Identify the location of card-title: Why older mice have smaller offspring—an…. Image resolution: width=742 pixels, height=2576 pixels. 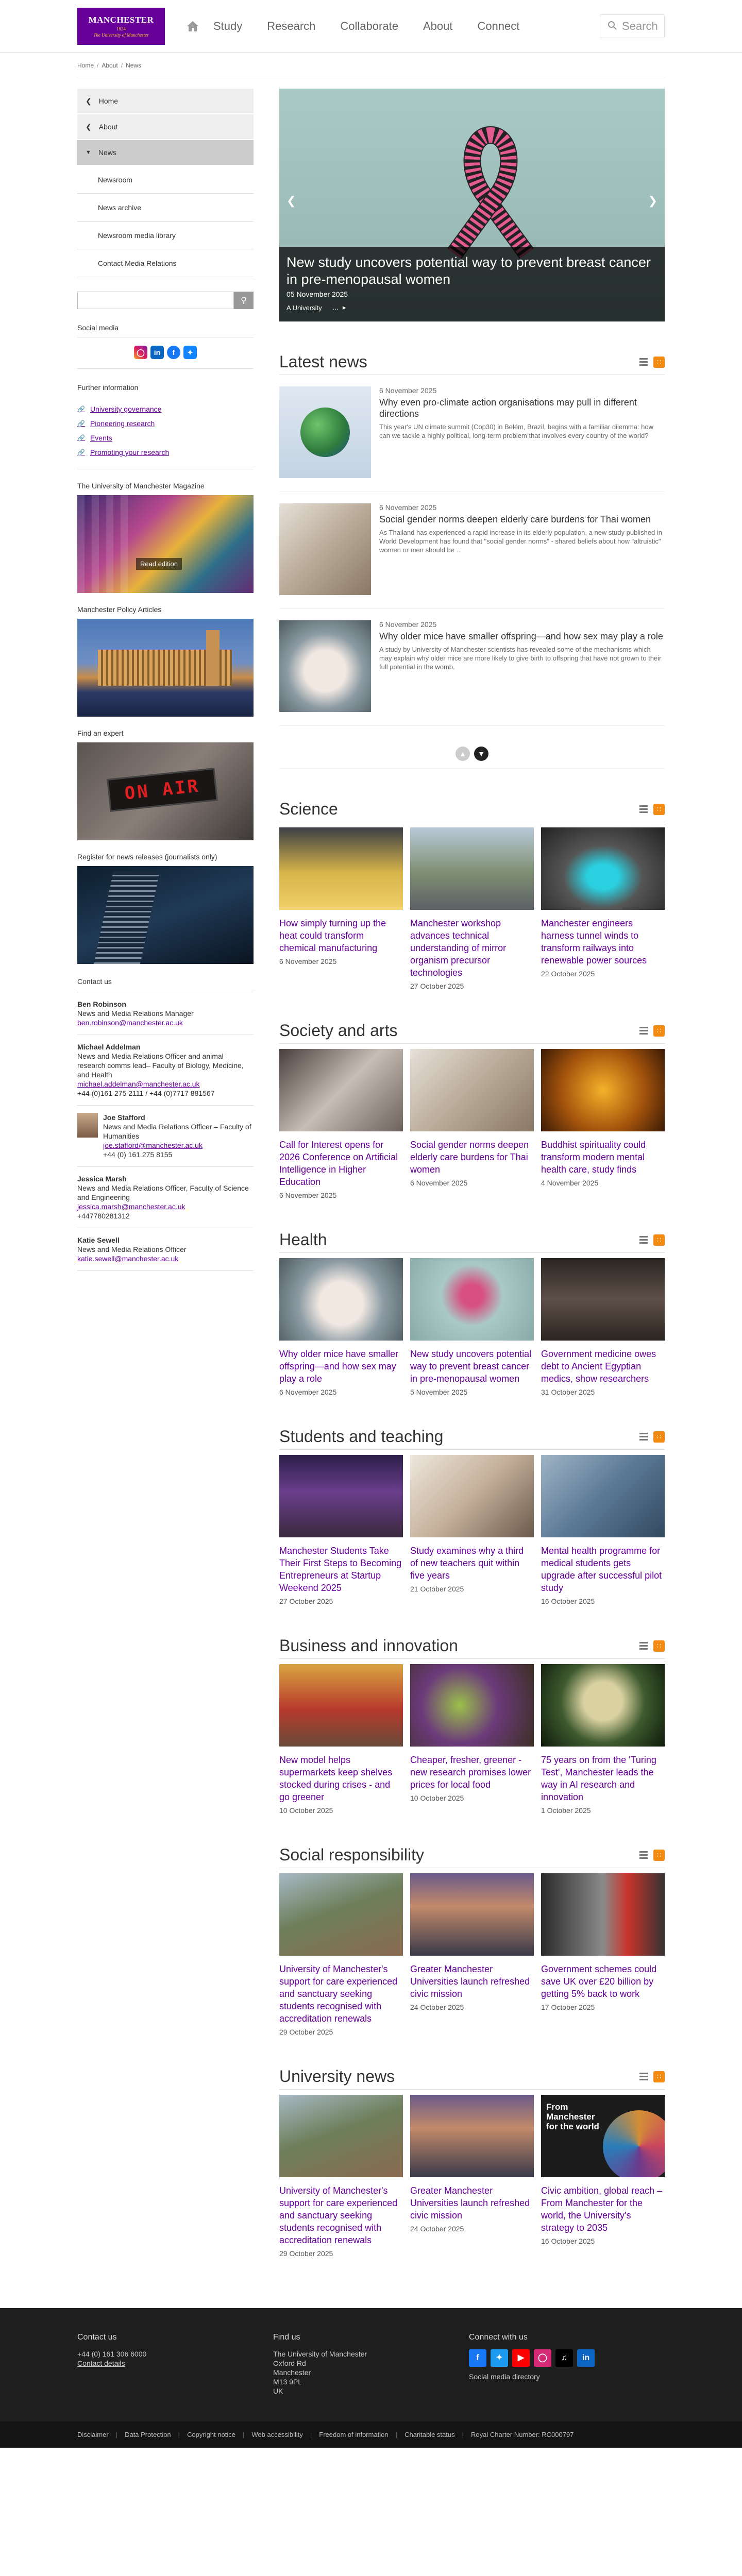
(341, 1366).